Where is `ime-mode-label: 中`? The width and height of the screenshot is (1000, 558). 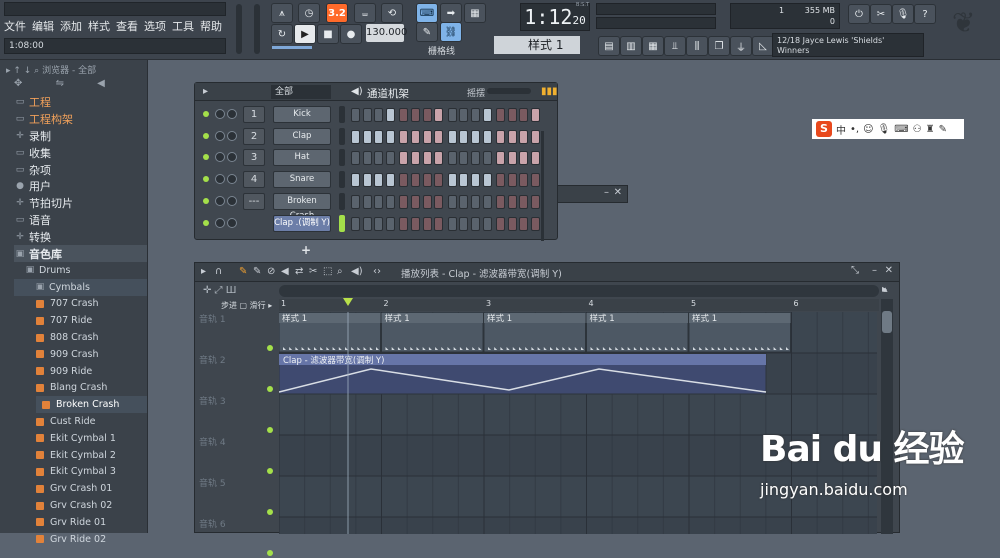
ime-mode-label: 中 is located at coordinates (841, 129).